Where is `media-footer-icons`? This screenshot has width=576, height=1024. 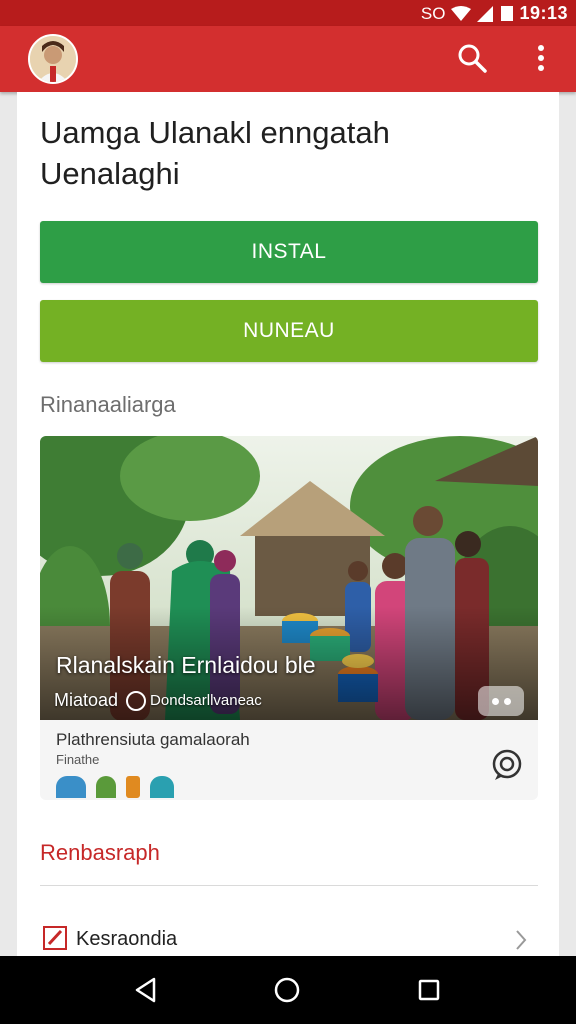 media-footer-icons is located at coordinates (115, 787).